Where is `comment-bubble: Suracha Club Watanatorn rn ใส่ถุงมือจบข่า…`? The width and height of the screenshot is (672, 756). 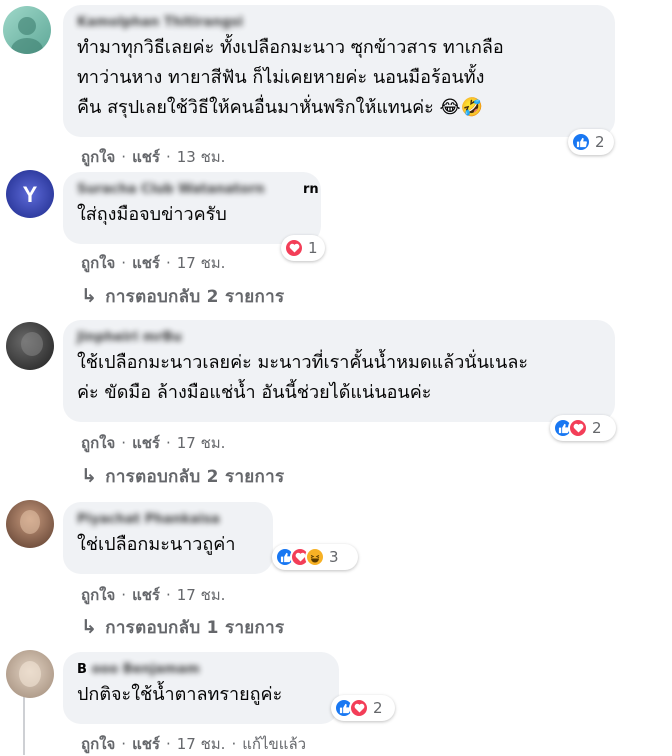 comment-bubble: Suracha Club Watanatorn rn ใส่ถุงมือจบข่า… is located at coordinates (192, 208).